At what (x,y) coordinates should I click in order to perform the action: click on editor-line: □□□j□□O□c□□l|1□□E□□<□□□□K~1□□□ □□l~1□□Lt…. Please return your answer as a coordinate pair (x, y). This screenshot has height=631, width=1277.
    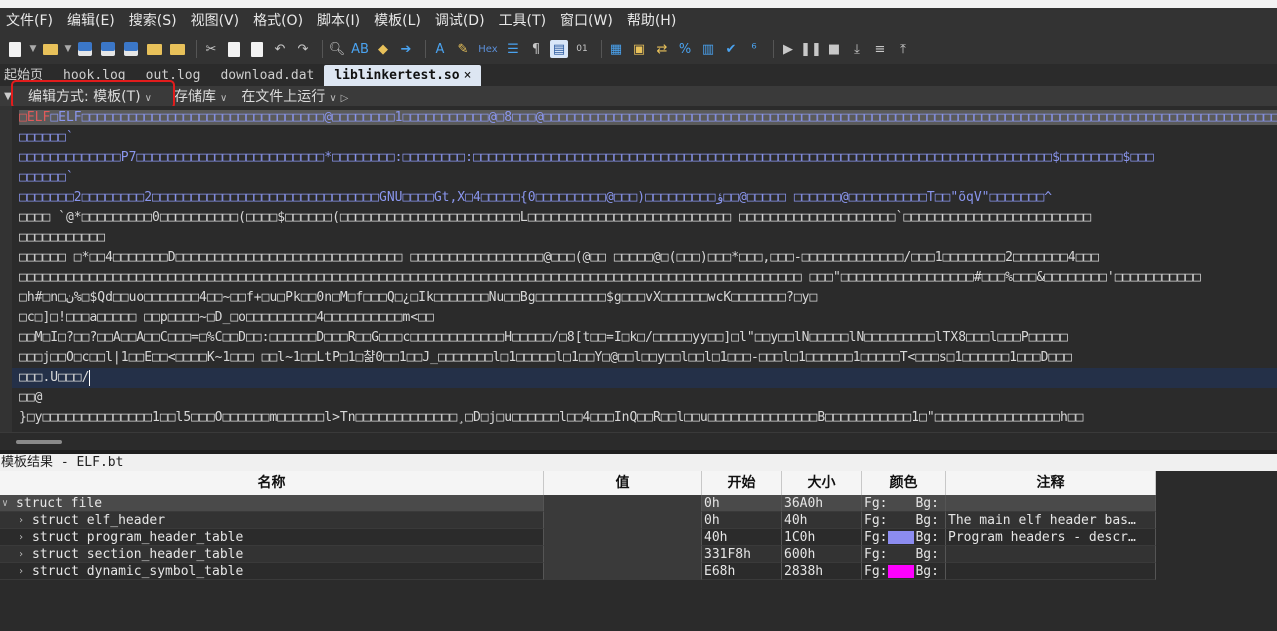
    Looking at the image, I should click on (545, 357).